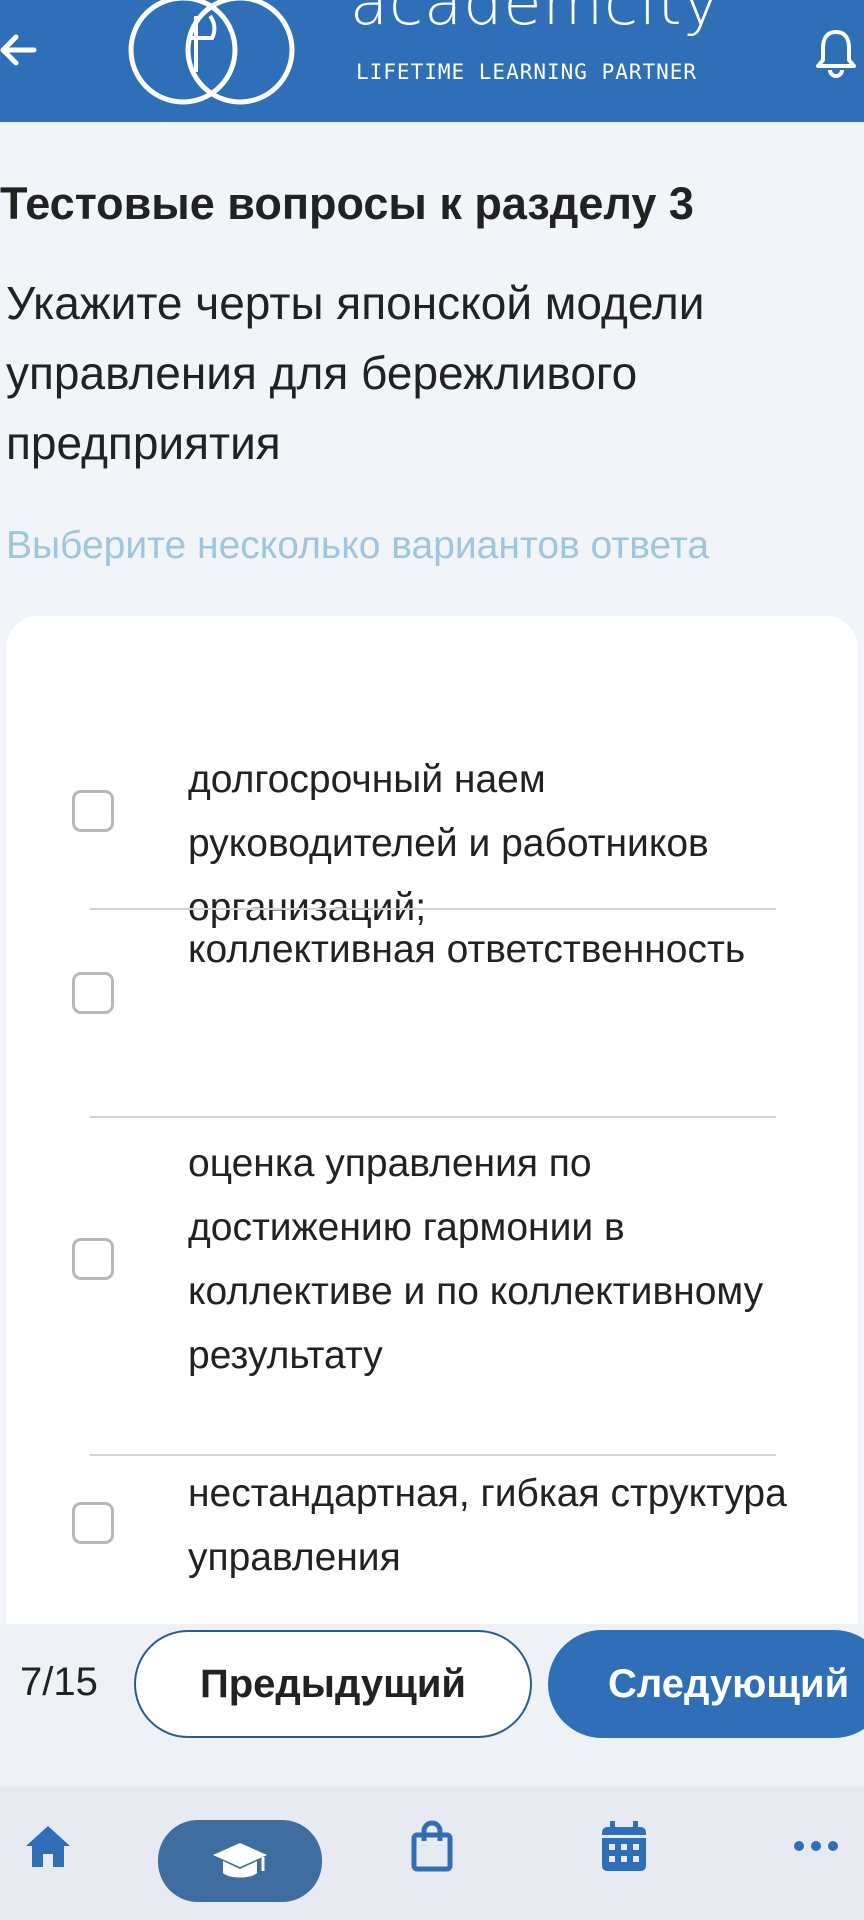  I want to click on nav-more, so click(816, 1846).